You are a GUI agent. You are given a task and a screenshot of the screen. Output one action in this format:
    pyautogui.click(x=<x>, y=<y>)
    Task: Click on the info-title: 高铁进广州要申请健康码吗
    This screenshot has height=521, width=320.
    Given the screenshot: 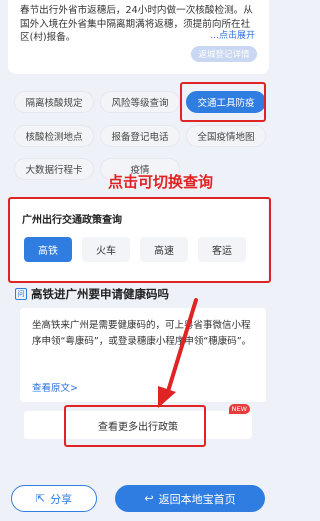 What is the action you would take?
    pyautogui.click(x=100, y=294)
    